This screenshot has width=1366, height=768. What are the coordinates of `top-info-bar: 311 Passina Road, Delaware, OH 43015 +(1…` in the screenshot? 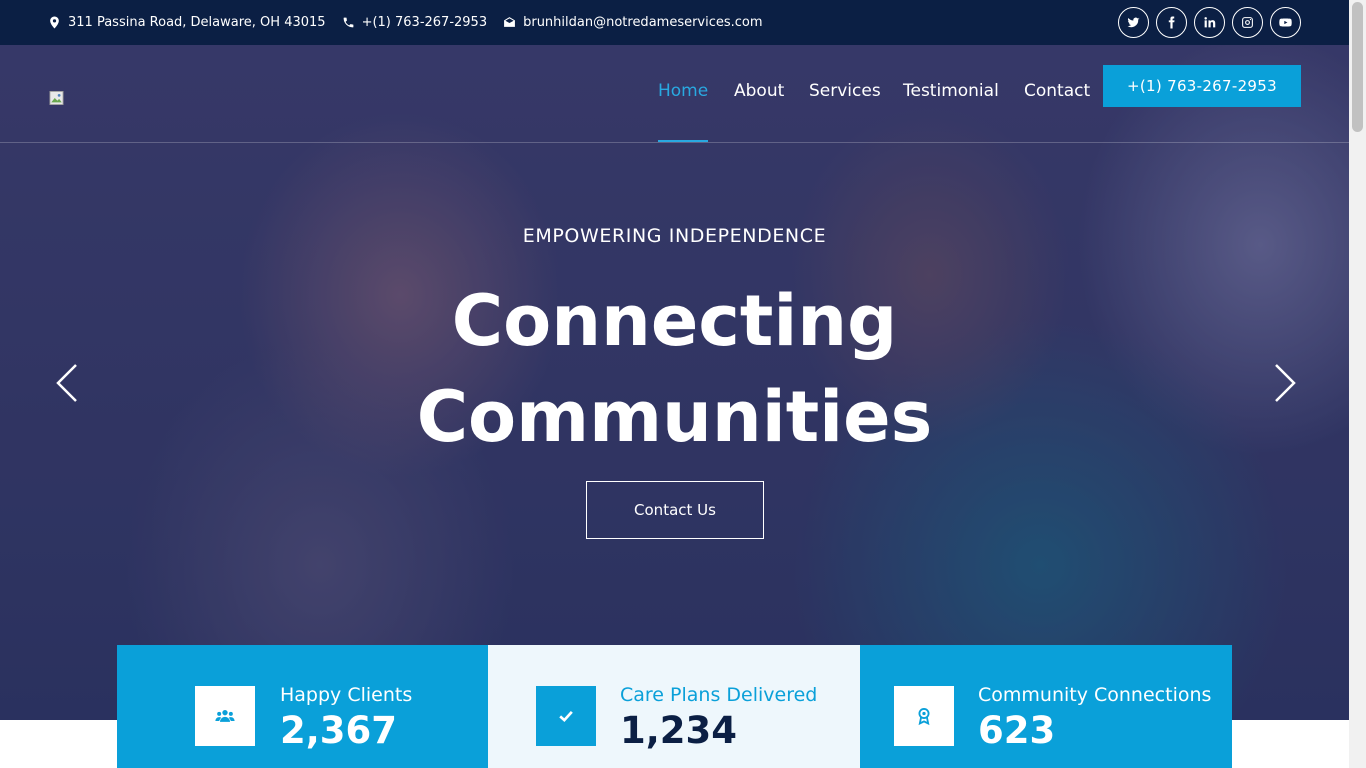 It's located at (674, 22).